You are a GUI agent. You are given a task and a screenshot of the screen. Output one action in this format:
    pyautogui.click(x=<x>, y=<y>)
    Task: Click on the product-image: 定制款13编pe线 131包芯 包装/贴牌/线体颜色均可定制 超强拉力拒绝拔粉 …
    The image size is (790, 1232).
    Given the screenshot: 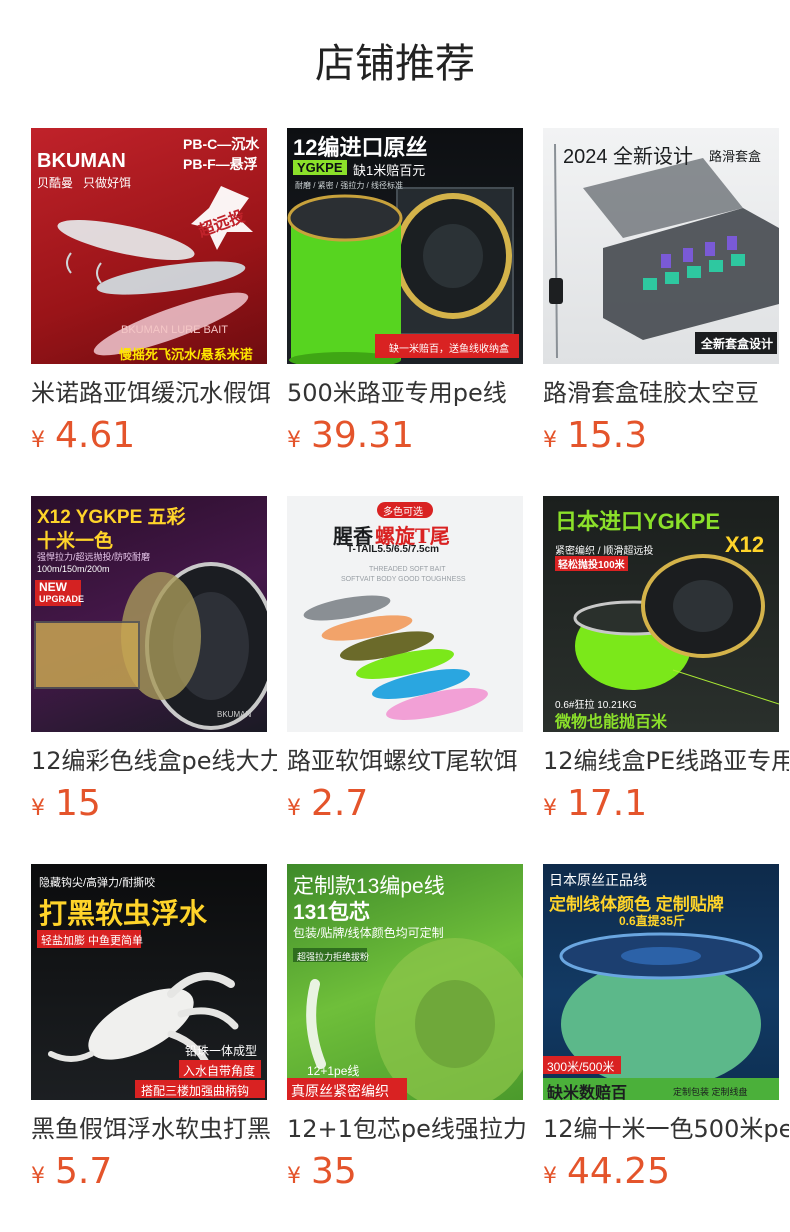 What is the action you would take?
    pyautogui.click(x=405, y=982)
    